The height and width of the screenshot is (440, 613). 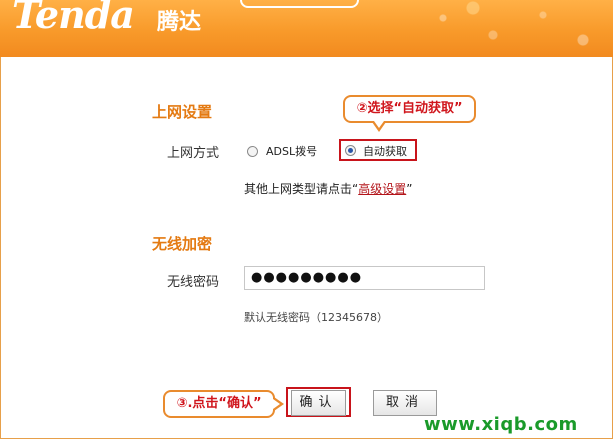 I want to click on wireless-security-title: 无线加密, so click(x=182, y=244).